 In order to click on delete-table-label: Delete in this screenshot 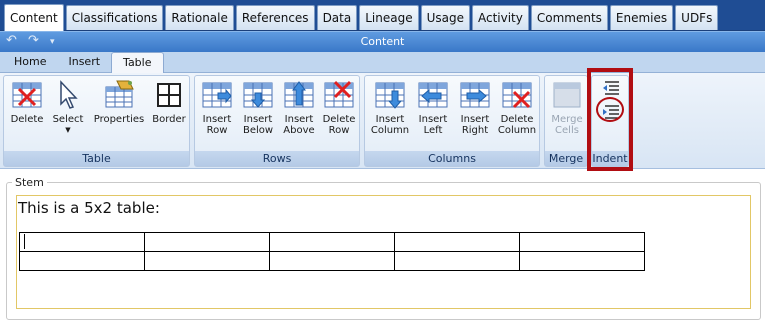, I will do `click(27, 119)`.